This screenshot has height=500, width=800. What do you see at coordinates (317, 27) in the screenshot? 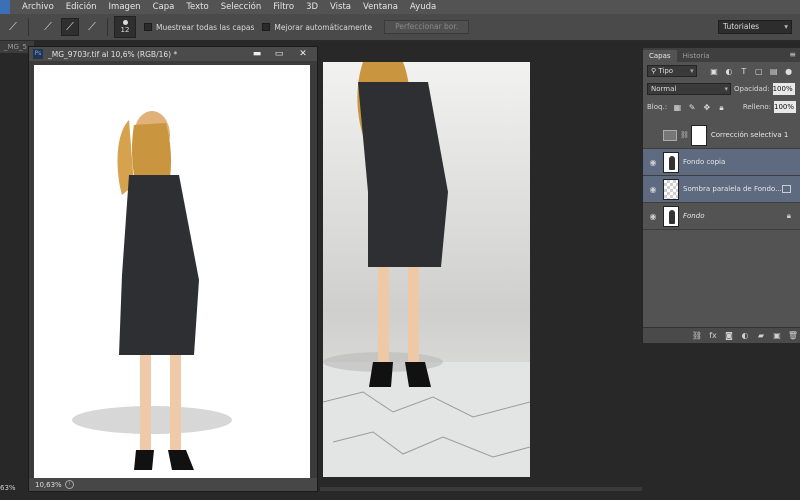
I see `auto-enhance-checkbox: Mejorar automáticamente` at bounding box center [317, 27].